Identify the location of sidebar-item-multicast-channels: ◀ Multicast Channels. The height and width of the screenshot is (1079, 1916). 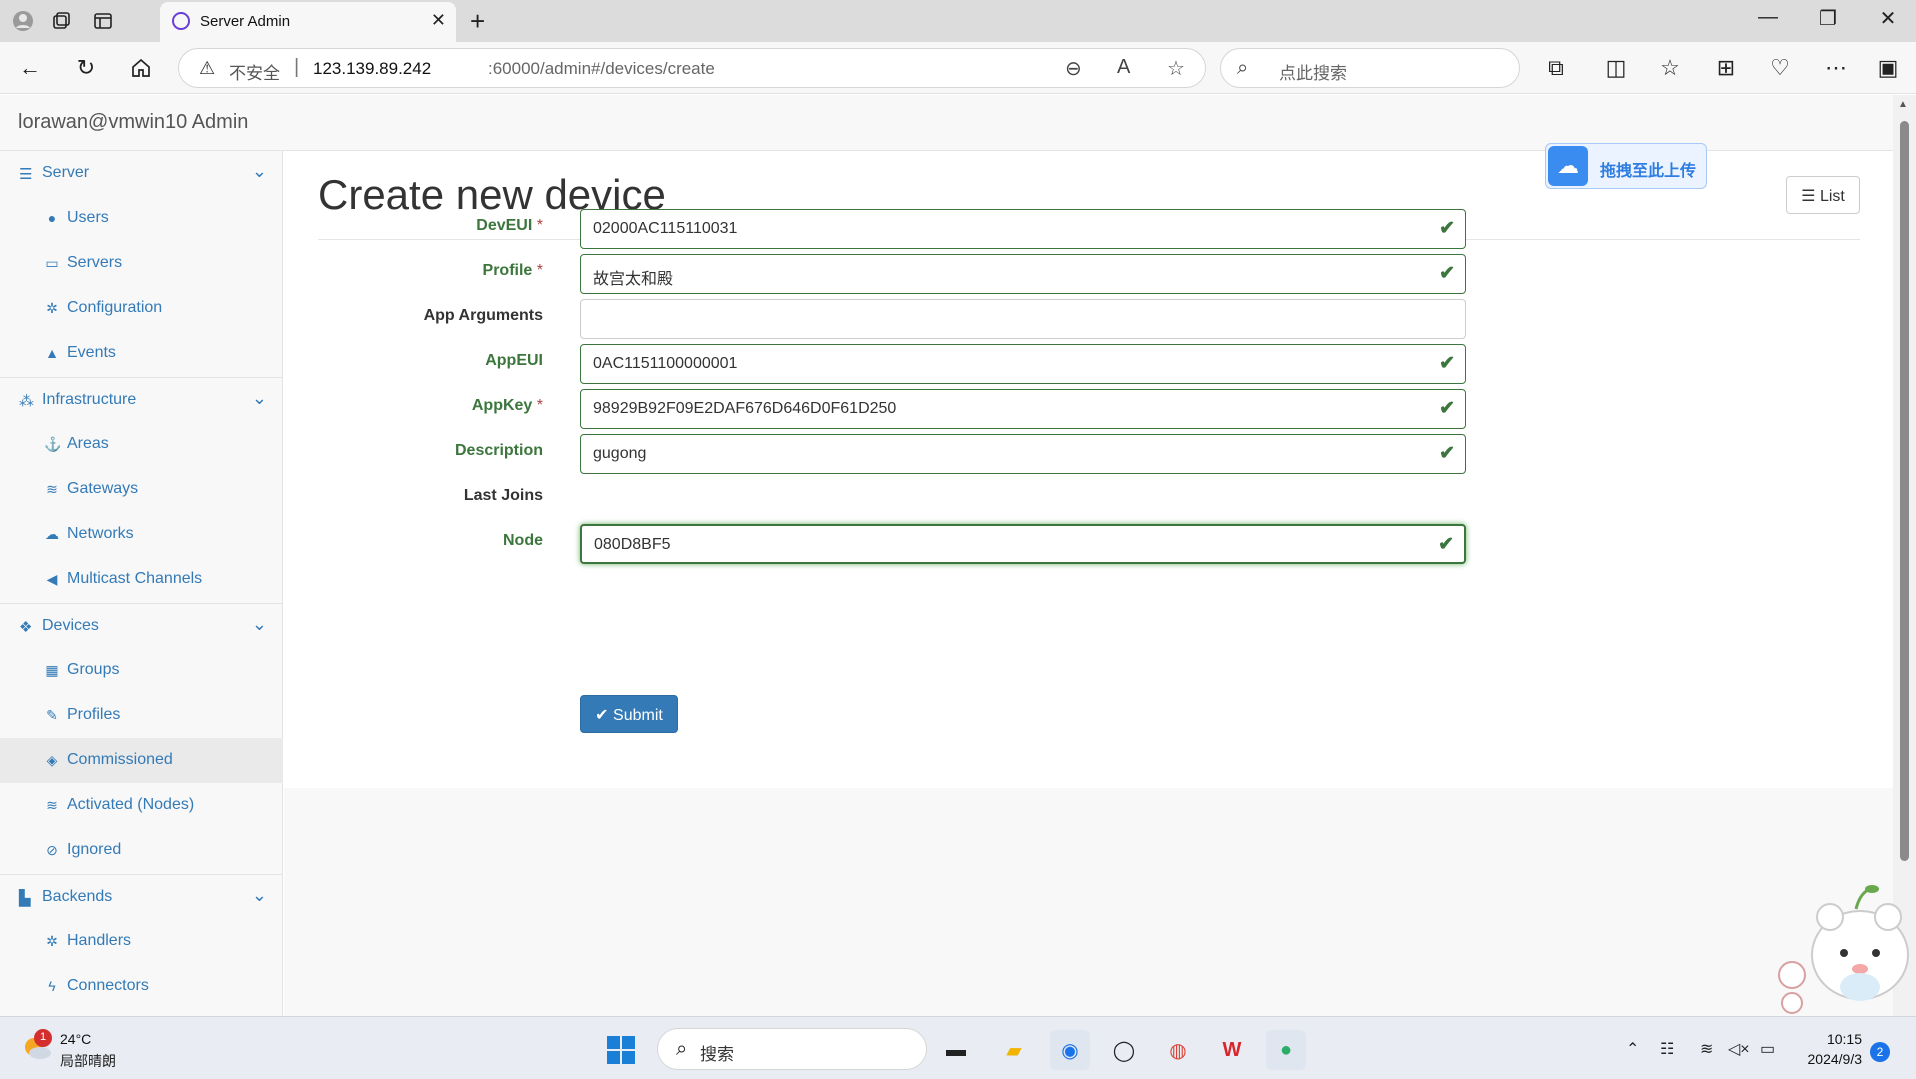
(141, 579).